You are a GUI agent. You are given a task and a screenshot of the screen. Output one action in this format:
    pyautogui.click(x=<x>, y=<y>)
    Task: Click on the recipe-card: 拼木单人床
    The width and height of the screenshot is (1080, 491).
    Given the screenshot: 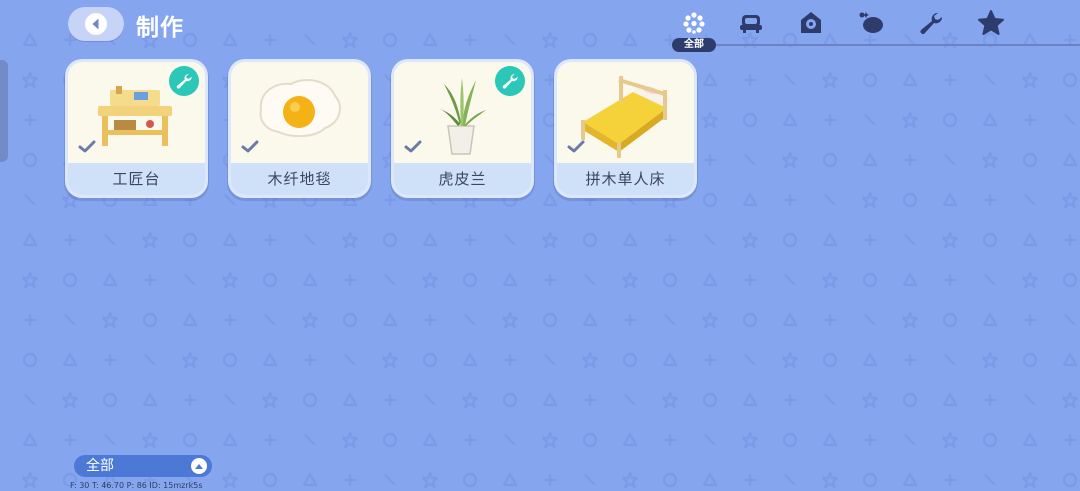 What is the action you would take?
    pyautogui.click(x=625, y=128)
    